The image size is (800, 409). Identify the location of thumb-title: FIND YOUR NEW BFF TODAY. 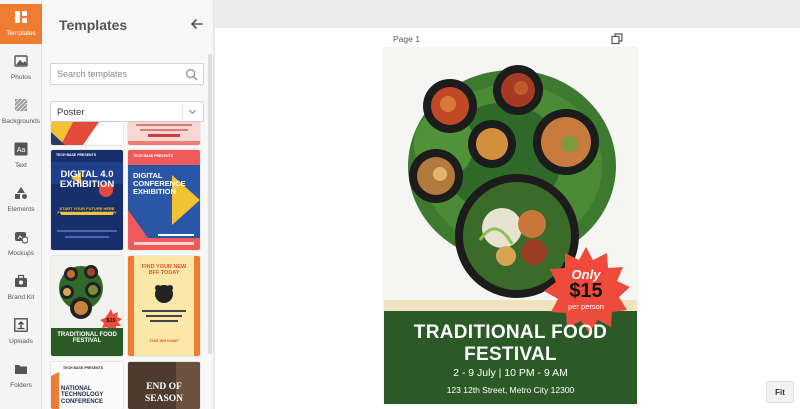
(164, 270).